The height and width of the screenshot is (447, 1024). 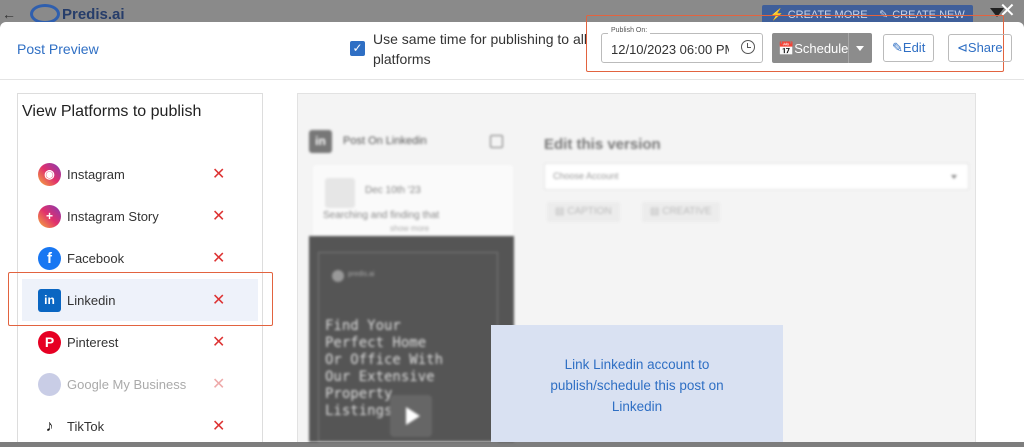 I want to click on instagram-story-icon: +, so click(x=49, y=216).